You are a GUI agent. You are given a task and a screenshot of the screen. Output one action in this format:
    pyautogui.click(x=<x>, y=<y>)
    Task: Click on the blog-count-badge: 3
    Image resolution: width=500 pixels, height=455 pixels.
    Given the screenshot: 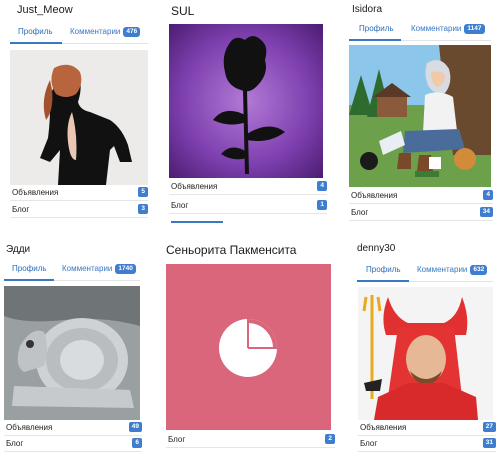 What is the action you would take?
    pyautogui.click(x=143, y=209)
    